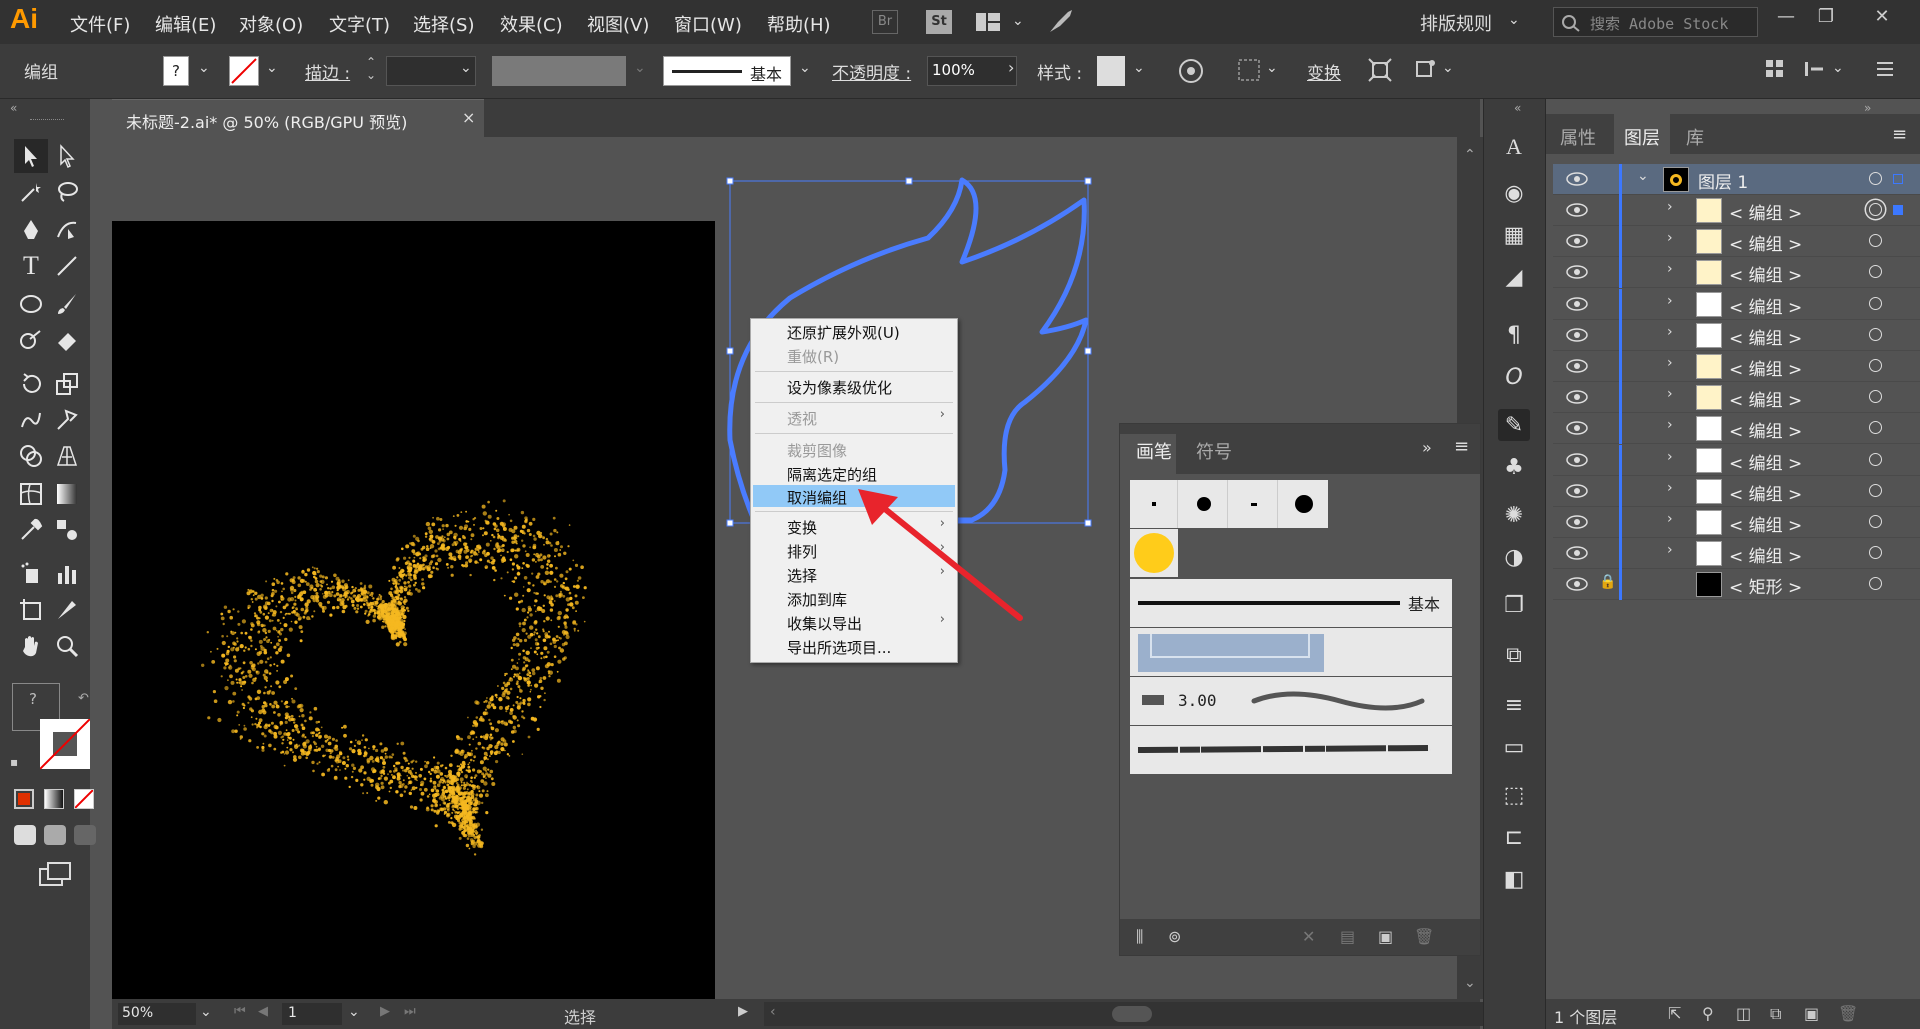 Image resolution: width=1920 pixels, height=1029 pixels. Describe the element at coordinates (100, 24) in the screenshot. I see `menu-file: 文件(F)` at that location.